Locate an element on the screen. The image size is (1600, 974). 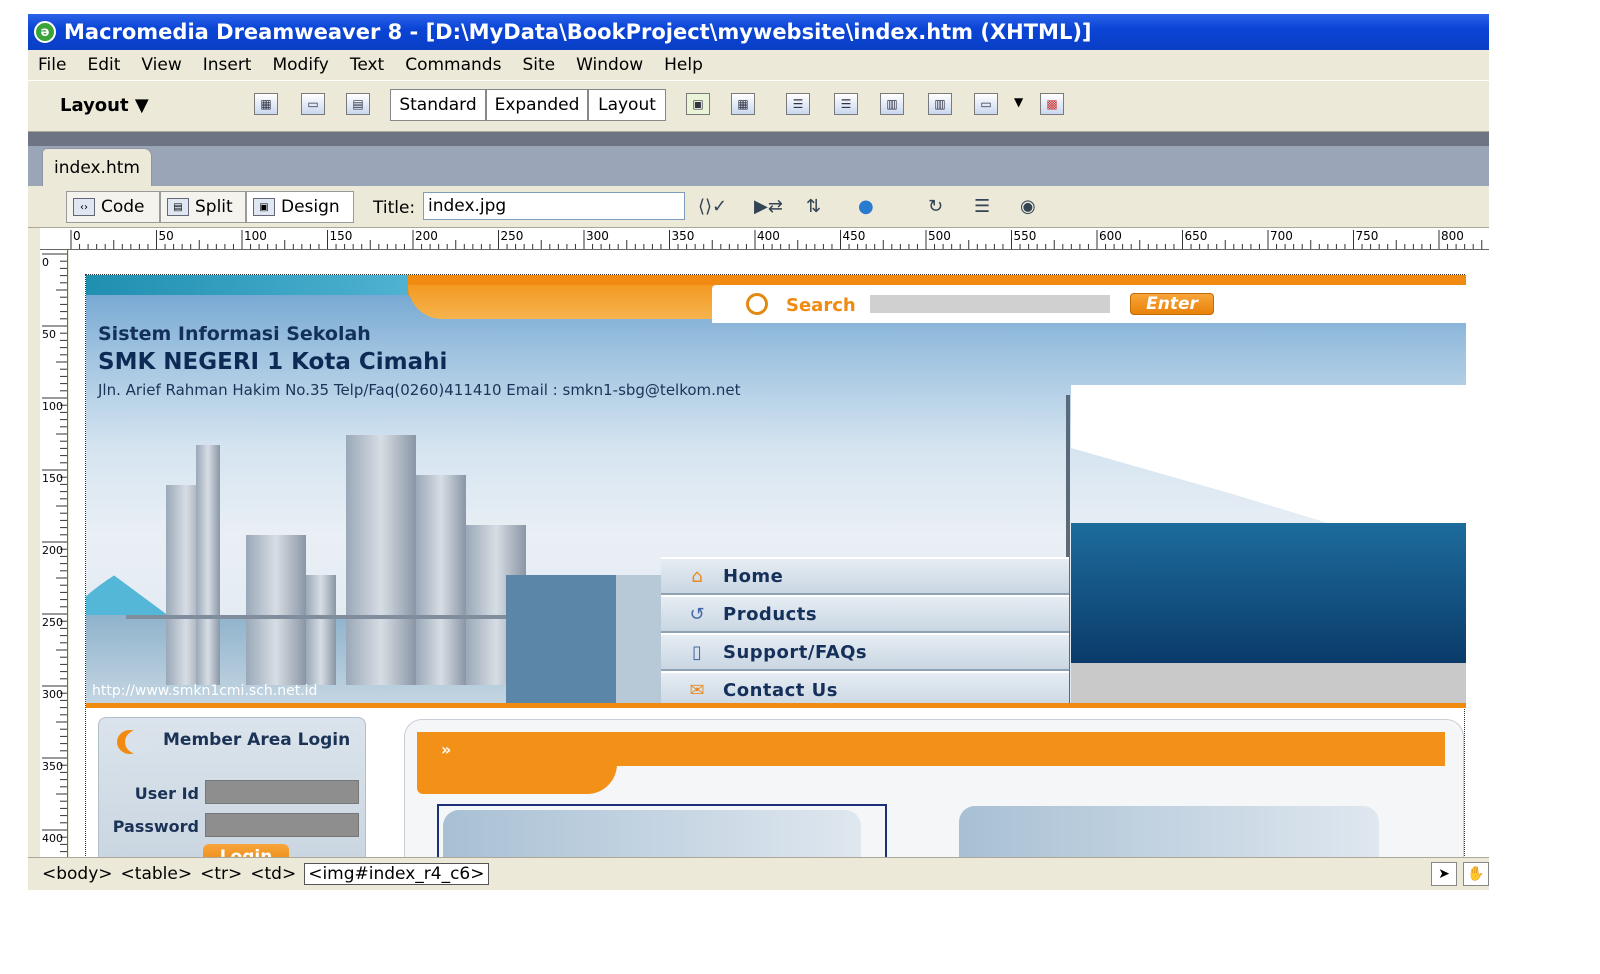
banner-bridge is located at coordinates (316, 612).